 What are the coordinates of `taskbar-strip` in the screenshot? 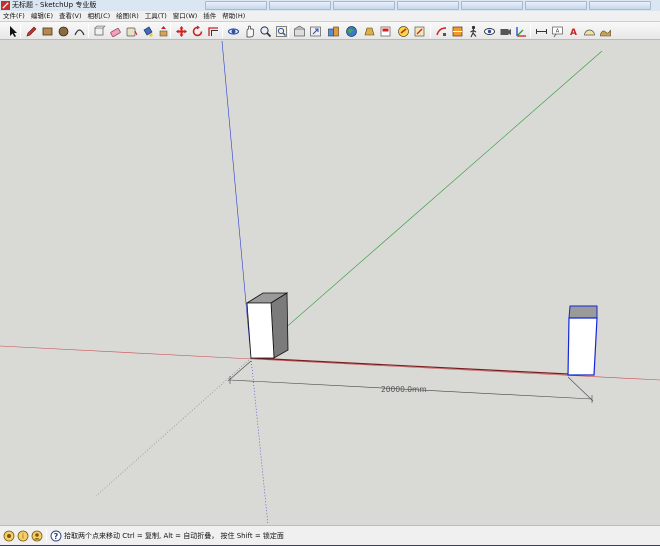 It's located at (428, 5).